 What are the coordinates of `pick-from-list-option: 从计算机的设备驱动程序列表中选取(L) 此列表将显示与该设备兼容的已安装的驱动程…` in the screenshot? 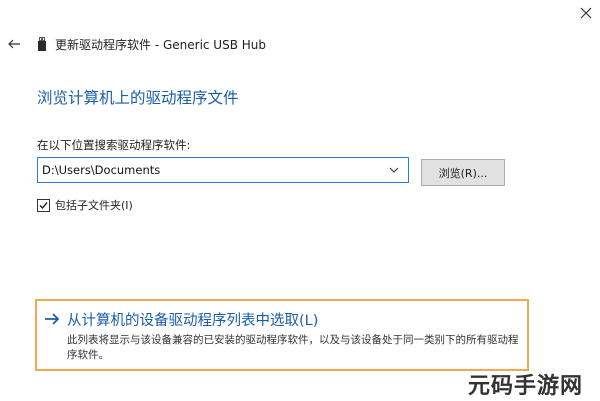 It's located at (282, 335).